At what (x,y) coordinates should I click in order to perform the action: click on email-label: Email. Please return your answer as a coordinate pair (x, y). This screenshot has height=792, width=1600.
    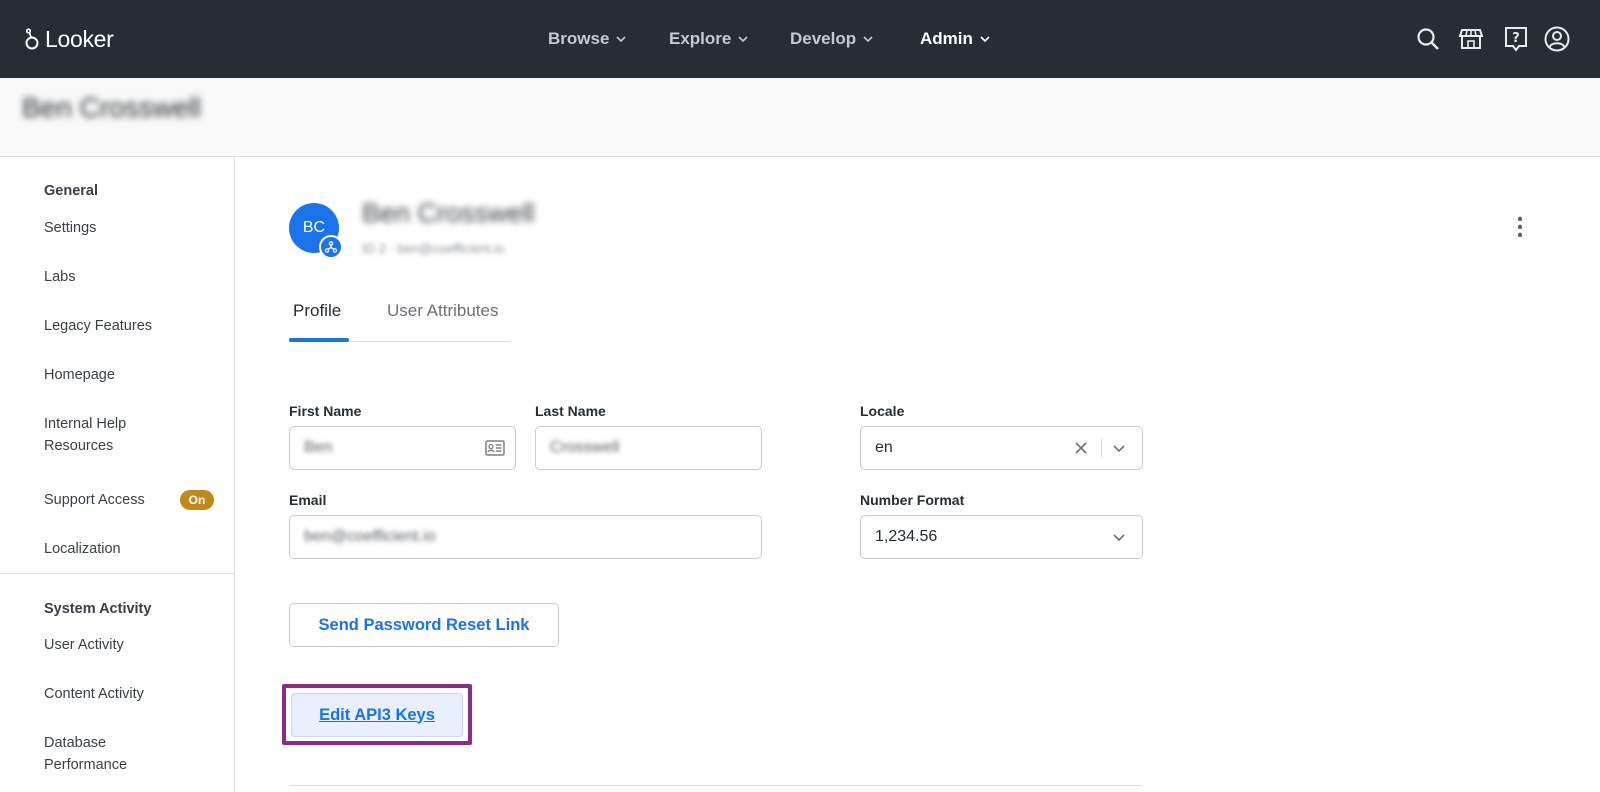
    Looking at the image, I should click on (308, 500).